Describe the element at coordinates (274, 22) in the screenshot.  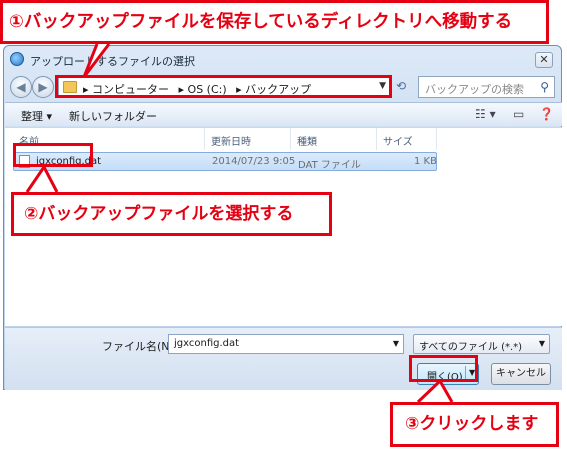
I see `annotation-step1: ①バックアップファイルを保存しているディレクトリへ移動する` at that location.